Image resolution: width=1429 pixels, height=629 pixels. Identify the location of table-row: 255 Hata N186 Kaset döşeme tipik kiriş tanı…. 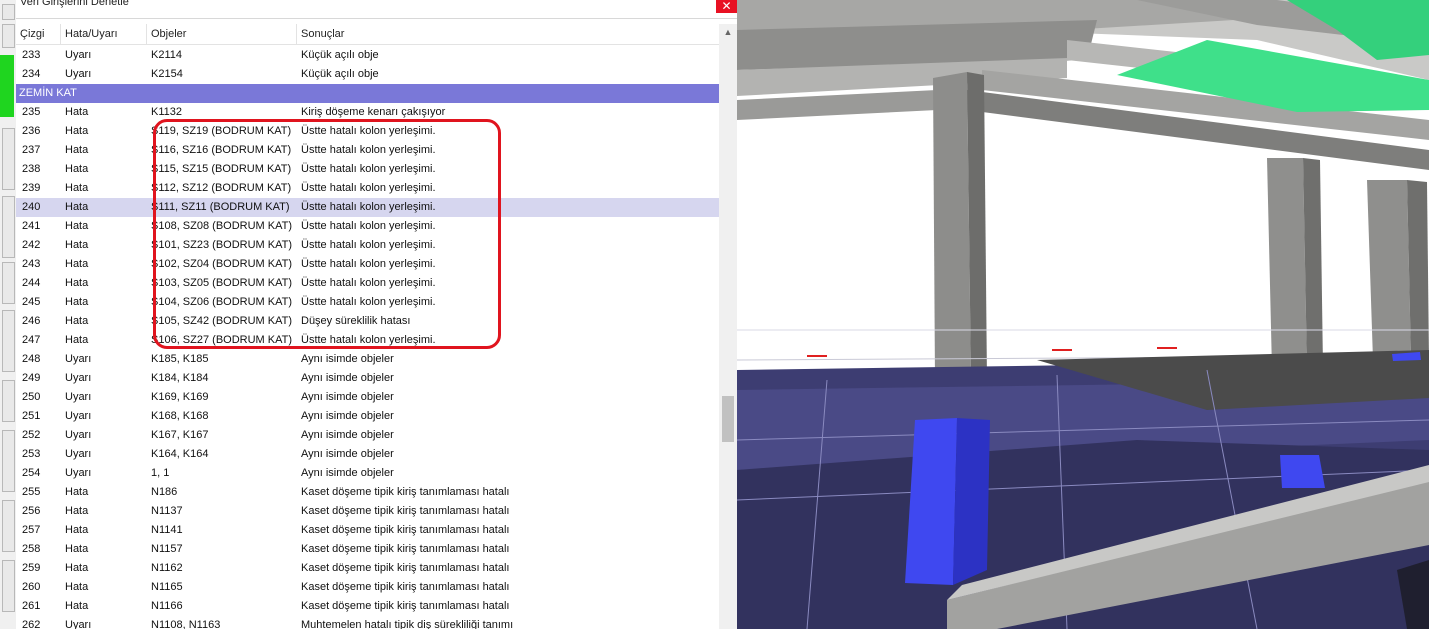
(367, 492).